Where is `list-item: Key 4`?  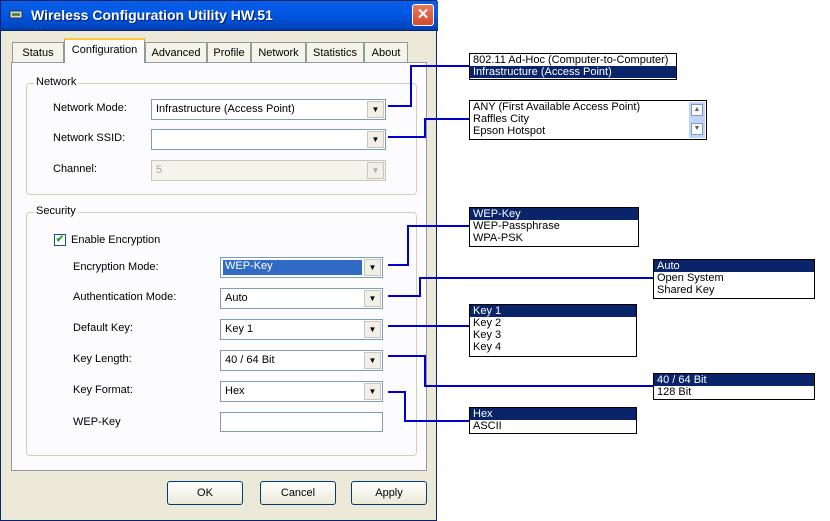 list-item: Key 4 is located at coordinates (553, 347).